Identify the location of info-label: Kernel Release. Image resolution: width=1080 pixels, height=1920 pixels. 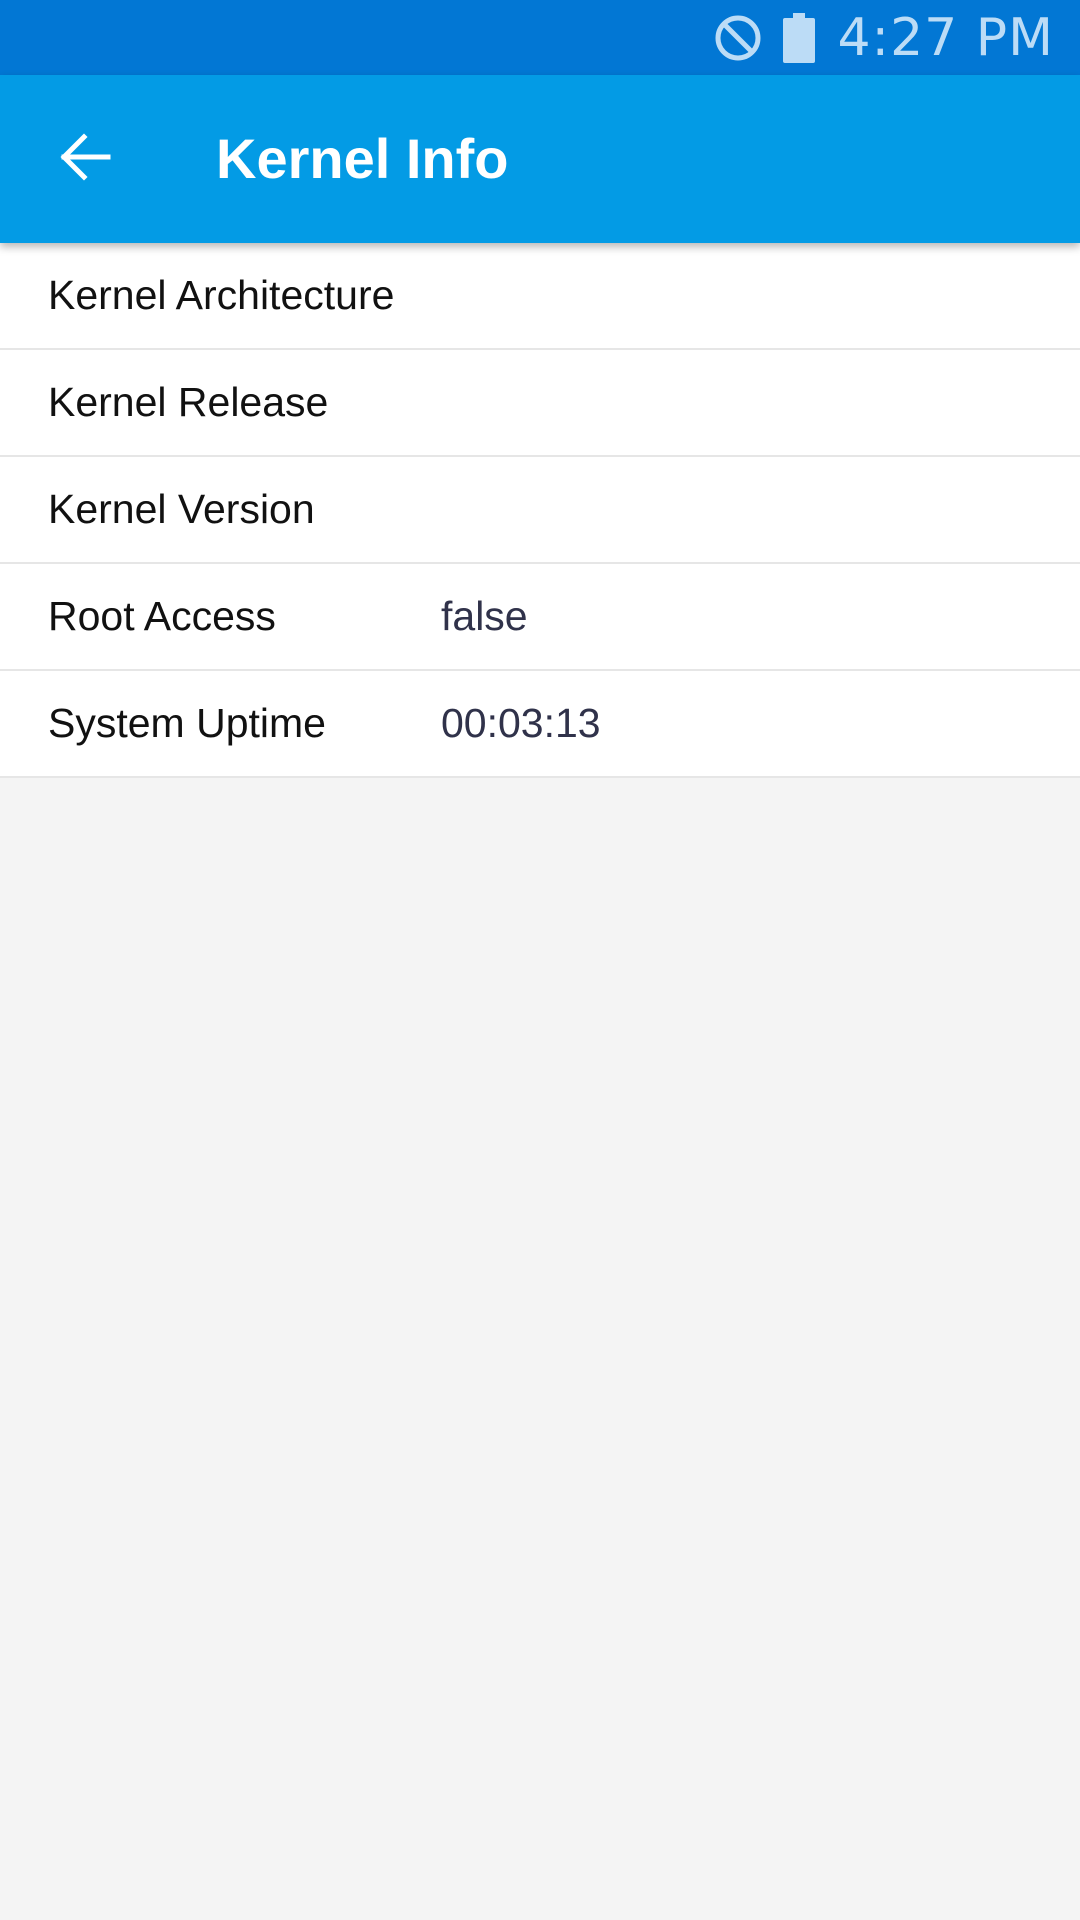
(188, 402).